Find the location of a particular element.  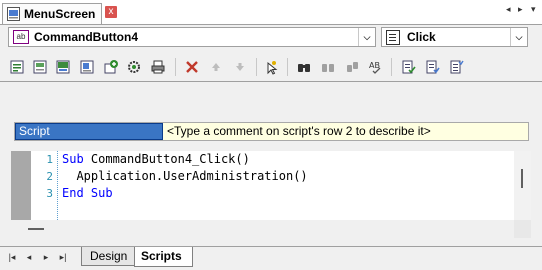

close-tab-button: x is located at coordinates (111, 12).